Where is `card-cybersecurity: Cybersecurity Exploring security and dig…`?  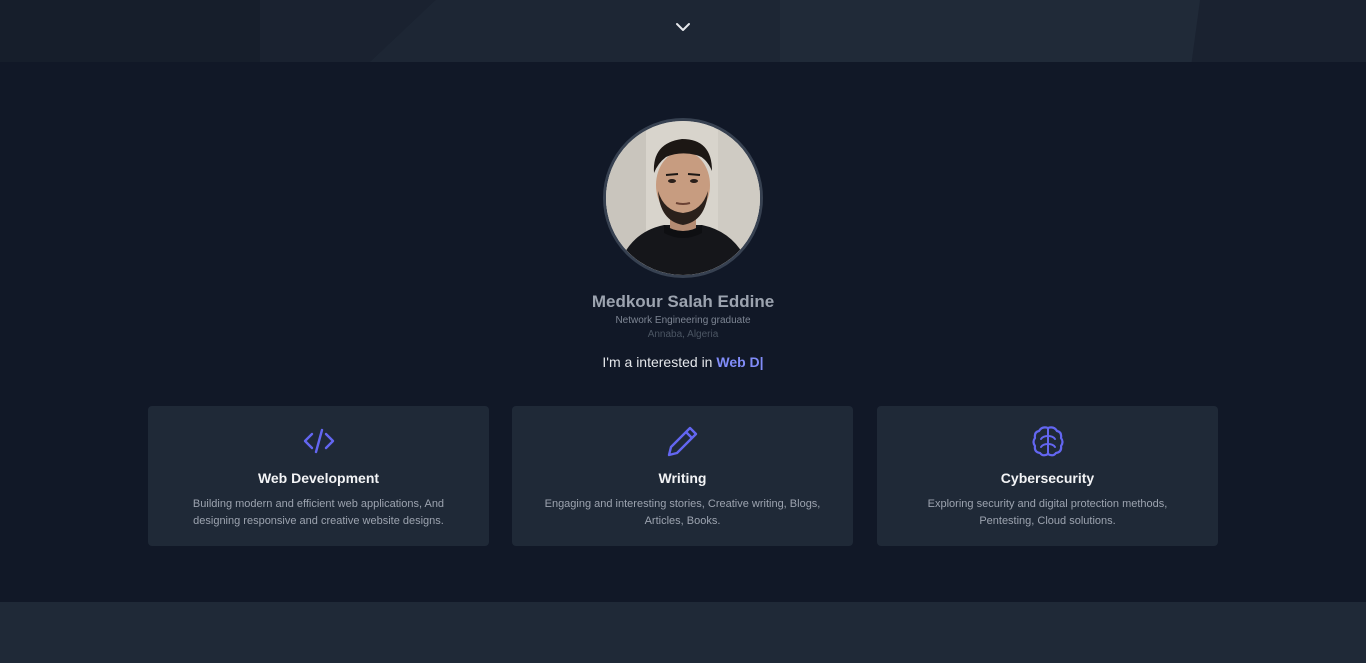 card-cybersecurity: Cybersecurity Exploring security and dig… is located at coordinates (1047, 476).